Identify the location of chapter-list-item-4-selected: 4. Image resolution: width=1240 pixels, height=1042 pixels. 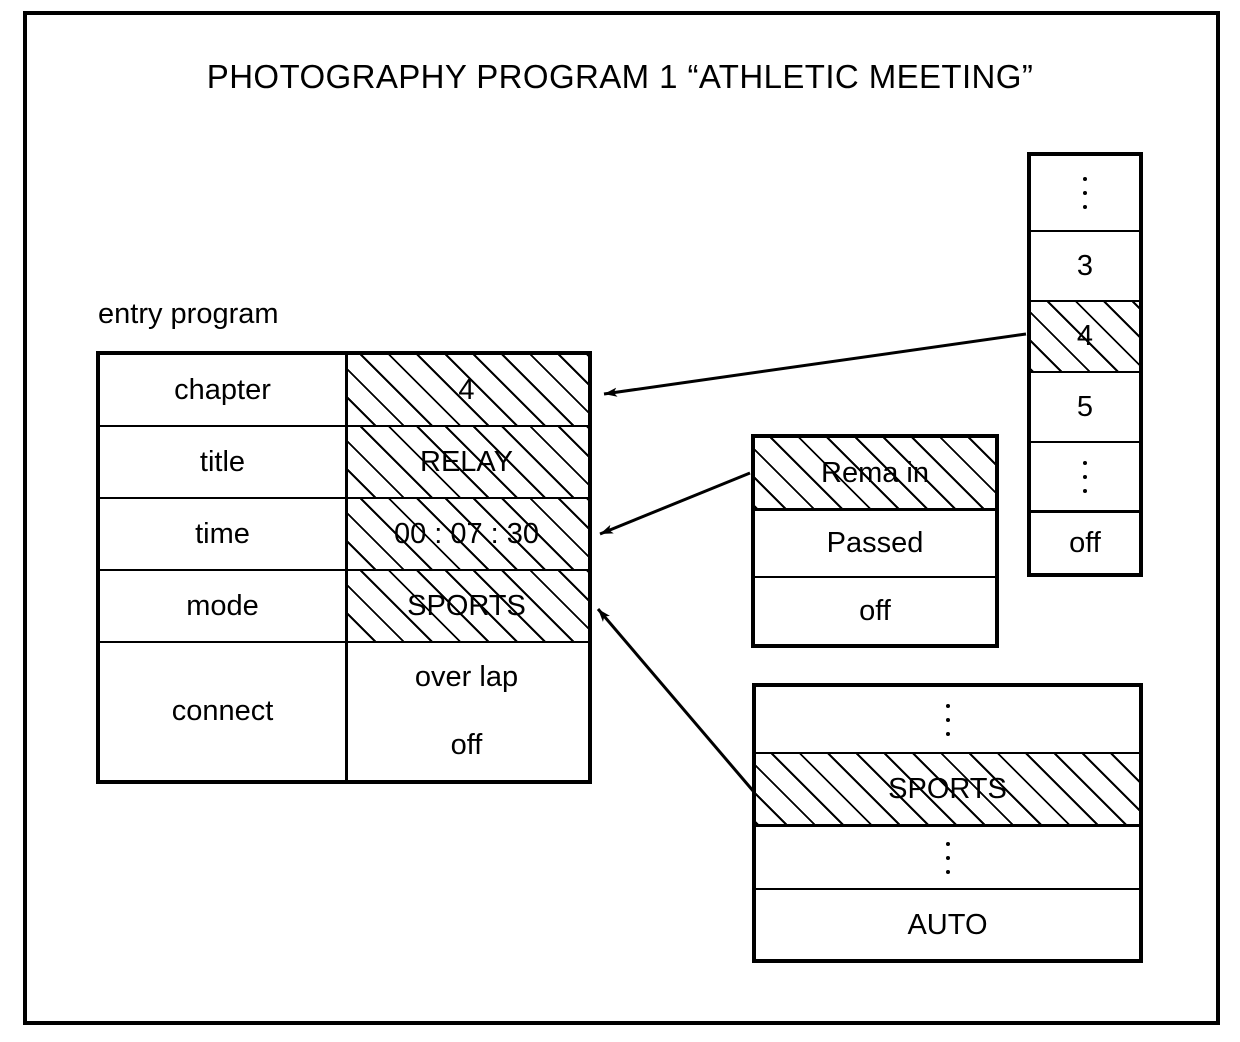
(1085, 337).